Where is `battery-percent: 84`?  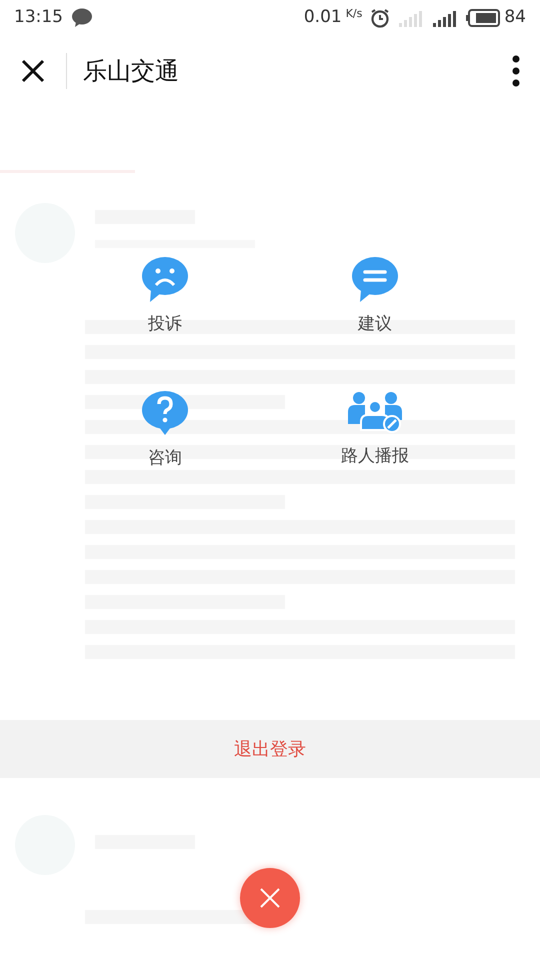 battery-percent: 84 is located at coordinates (515, 18).